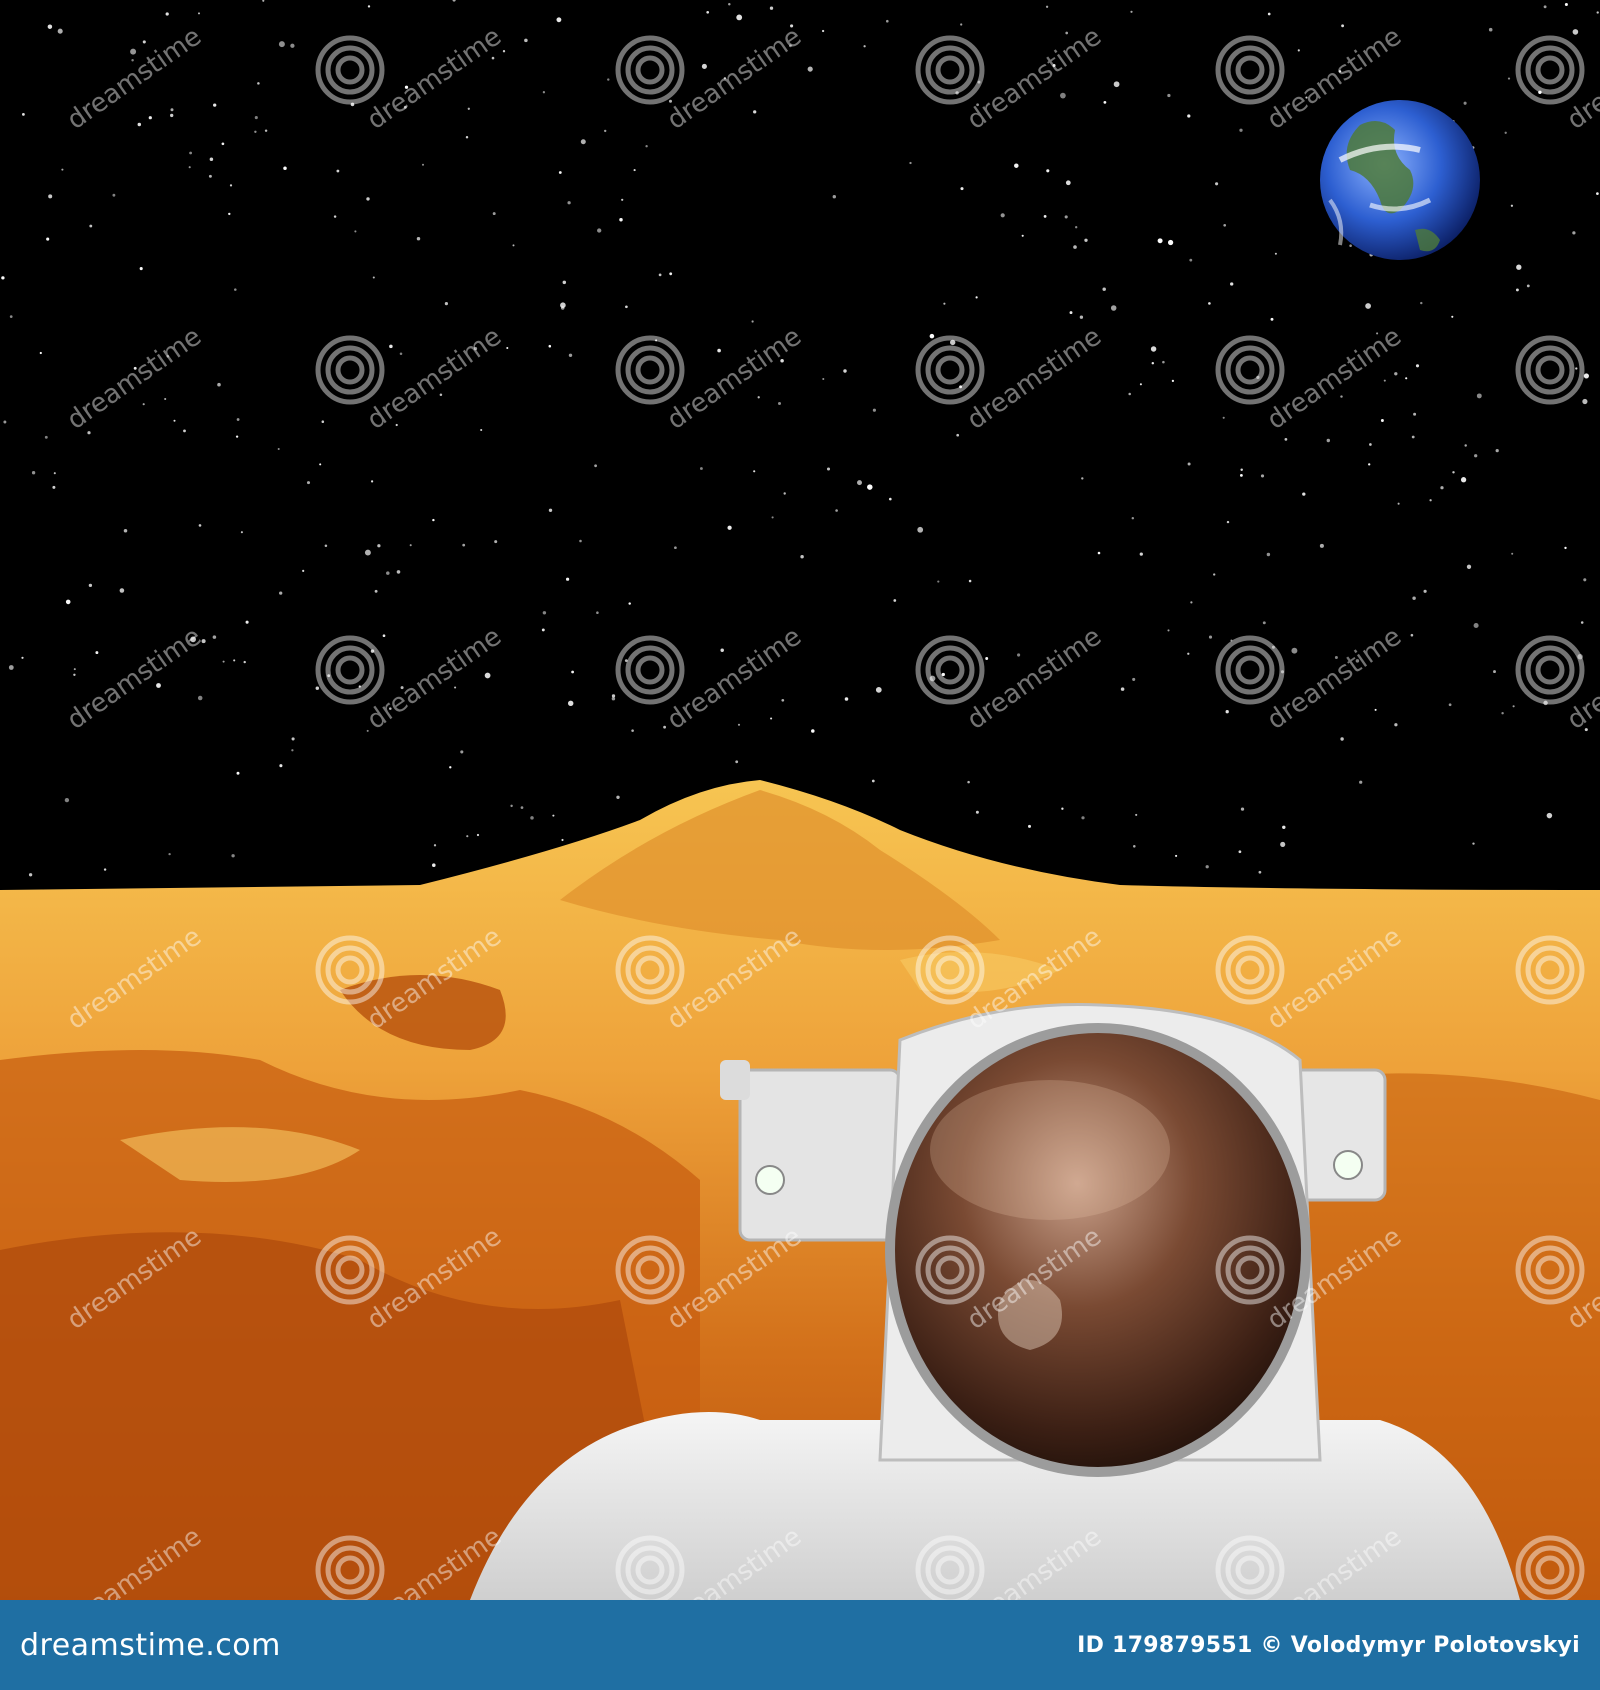  What do you see at coordinates (1328, 1645) in the screenshot?
I see `footer-credit: ID 179879551 © Volodymyr Polotovskyi` at bounding box center [1328, 1645].